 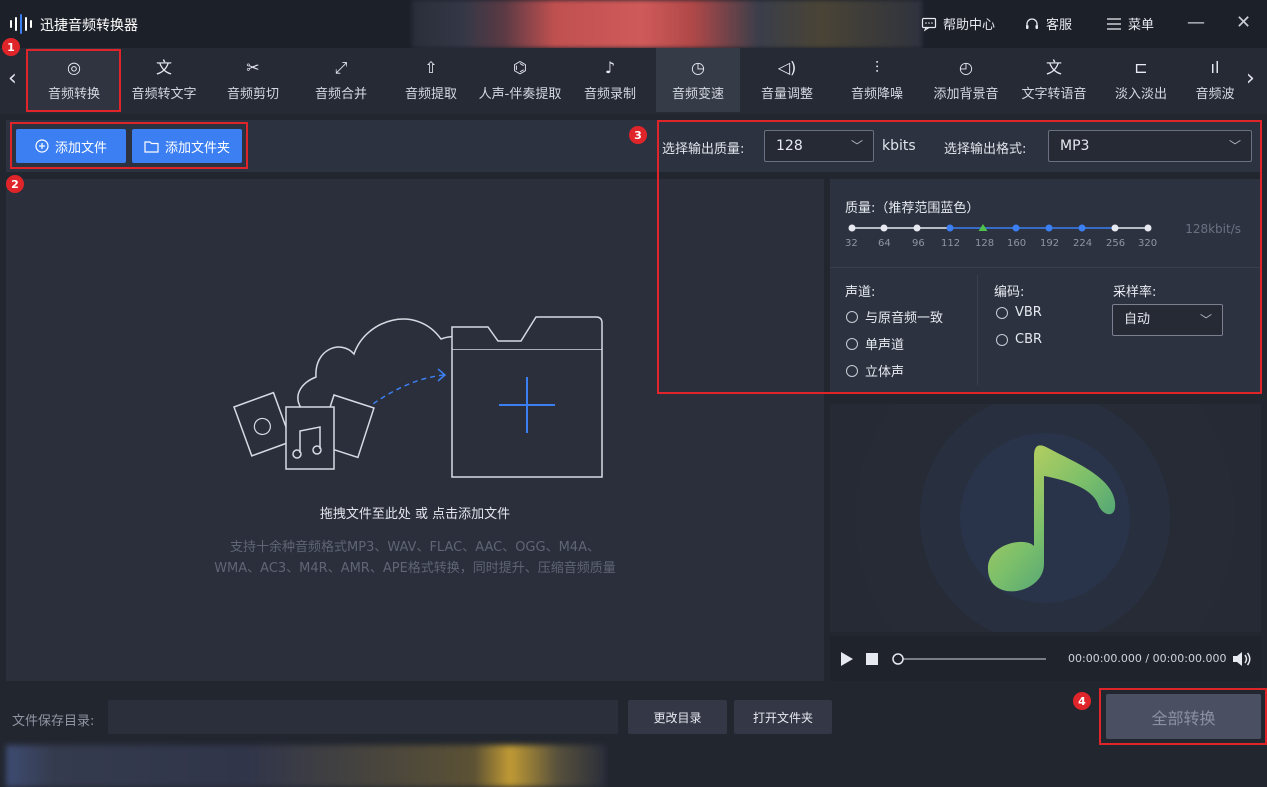 What do you see at coordinates (1215, 94) in the screenshot?
I see `tool-label: 音频波` at bounding box center [1215, 94].